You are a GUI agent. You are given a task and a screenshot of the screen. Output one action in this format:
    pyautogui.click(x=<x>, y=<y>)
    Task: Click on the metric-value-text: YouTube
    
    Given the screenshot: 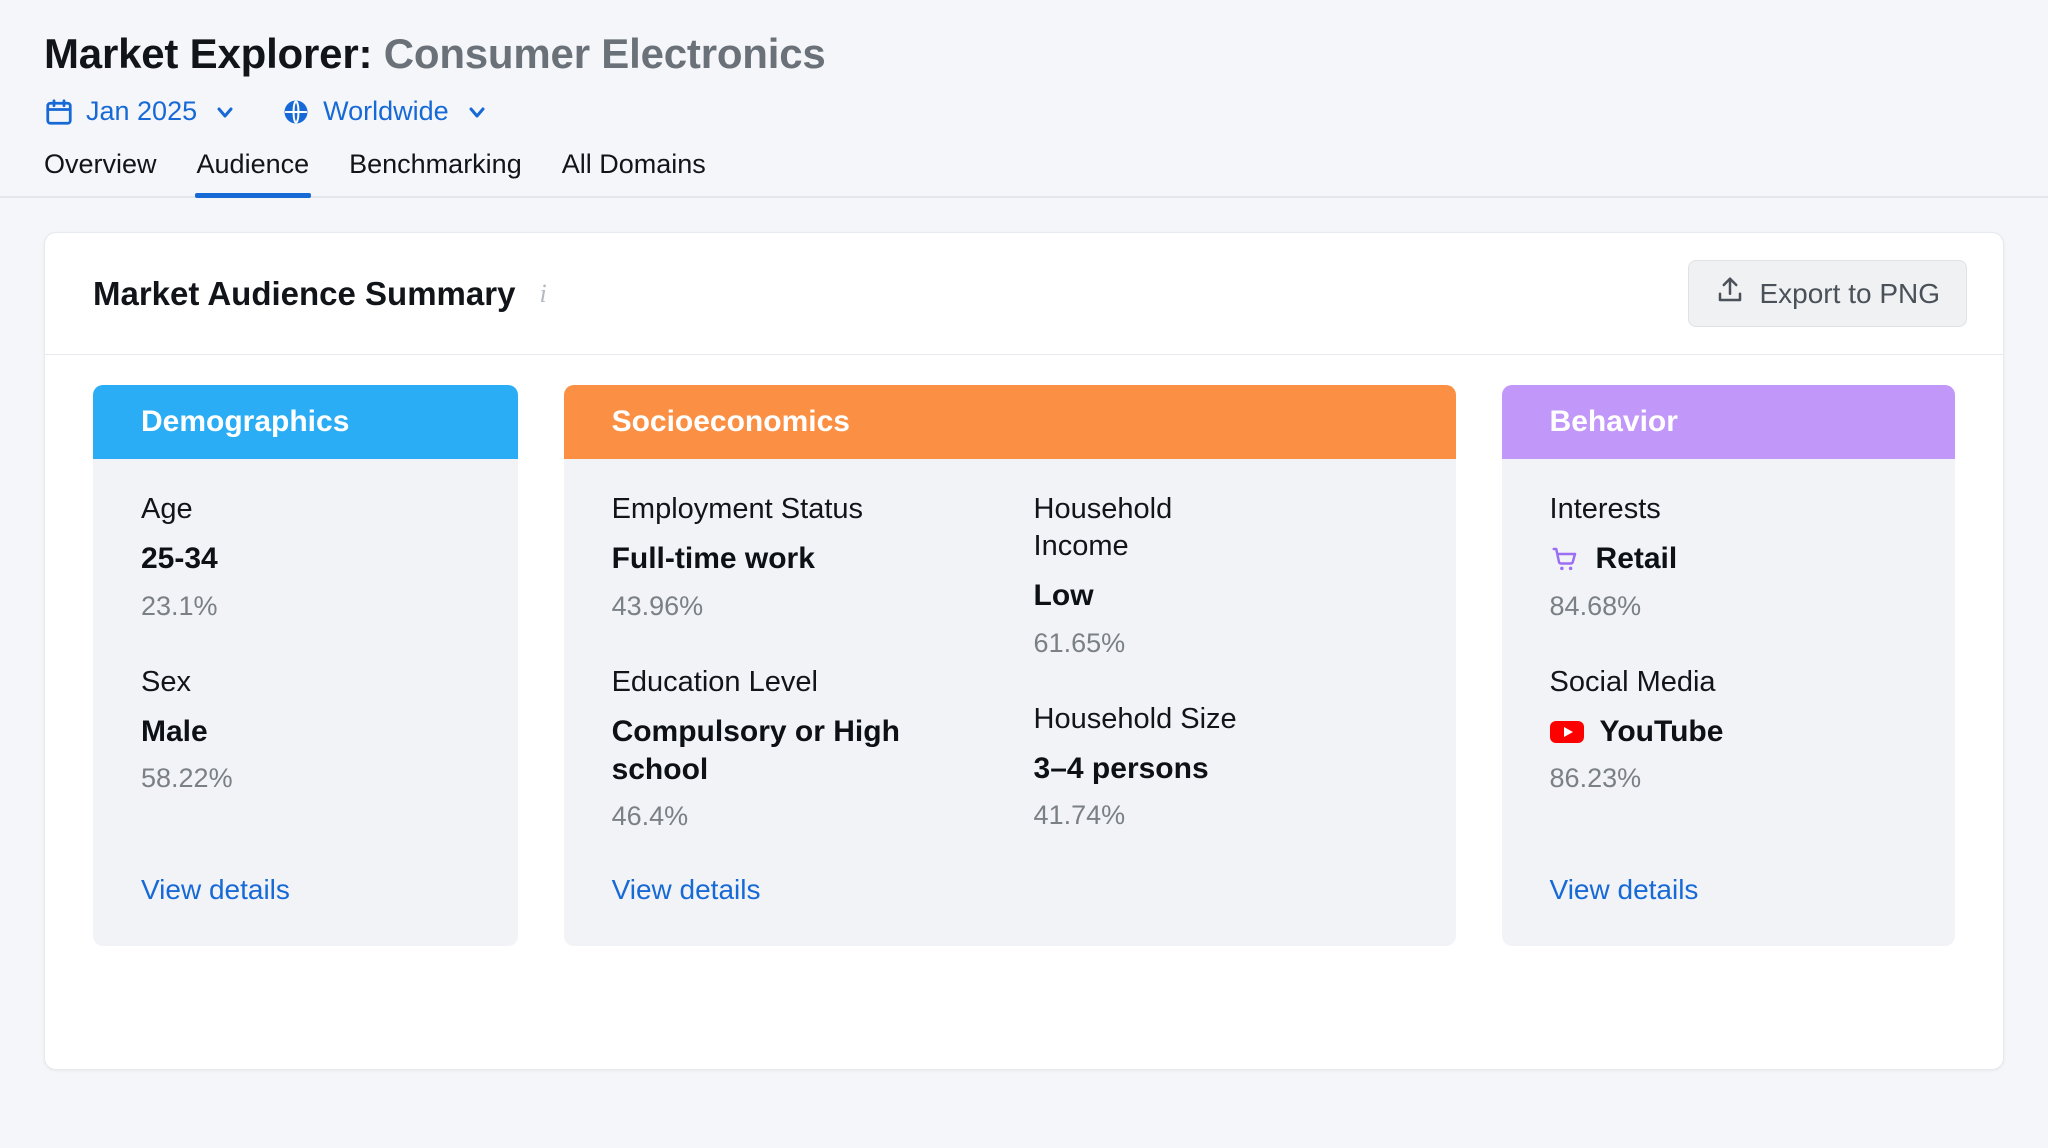 What is the action you would take?
    pyautogui.click(x=1661, y=731)
    